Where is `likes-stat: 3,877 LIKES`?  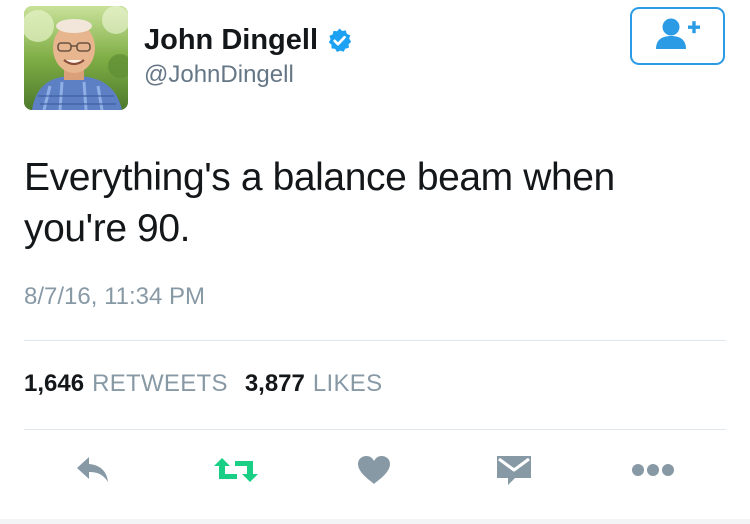
likes-stat: 3,877 LIKES is located at coordinates (314, 383).